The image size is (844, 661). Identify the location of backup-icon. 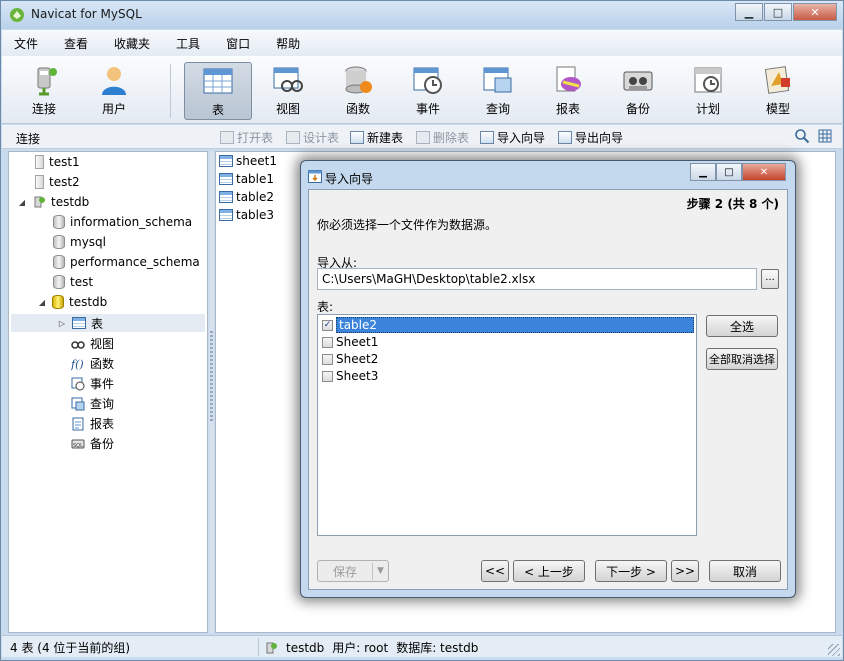
(638, 81).